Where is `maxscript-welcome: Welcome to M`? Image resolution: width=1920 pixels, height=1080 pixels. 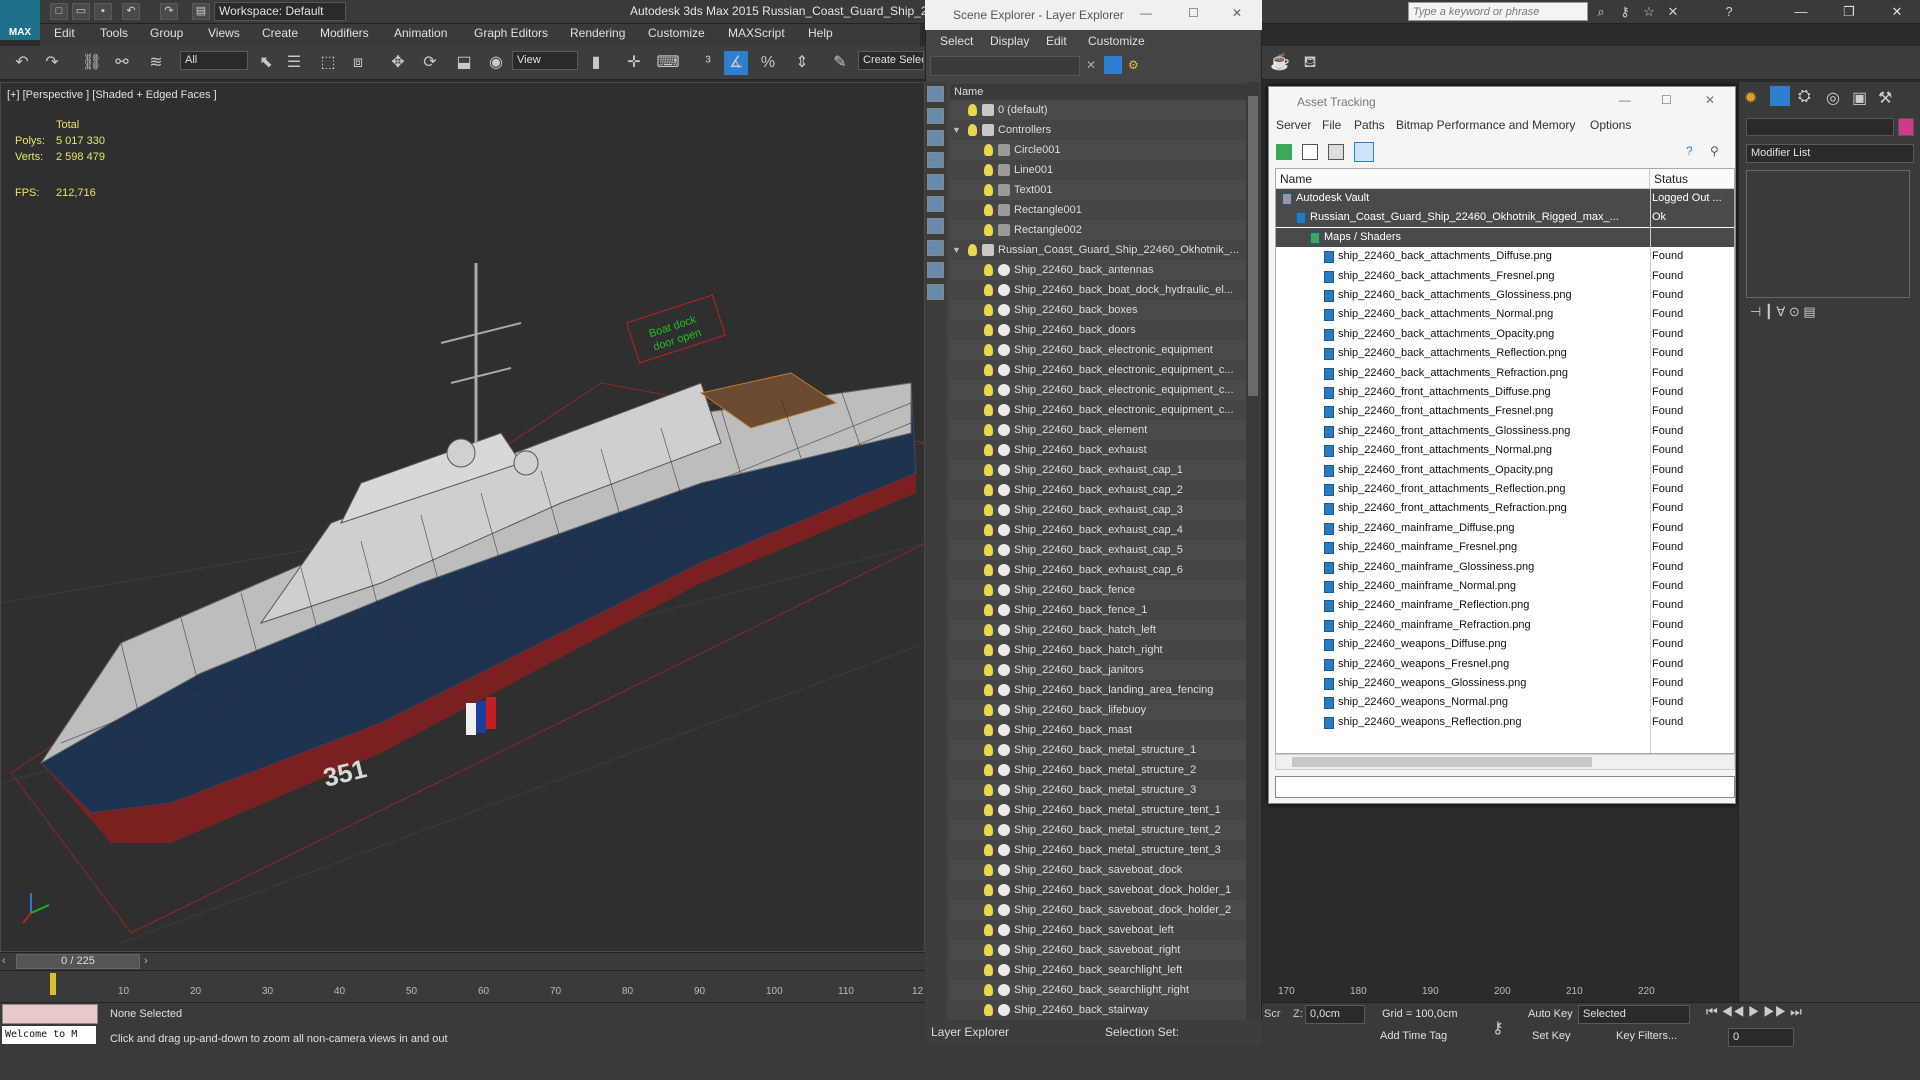 maxscript-welcome: Welcome to M is located at coordinates (49, 1035).